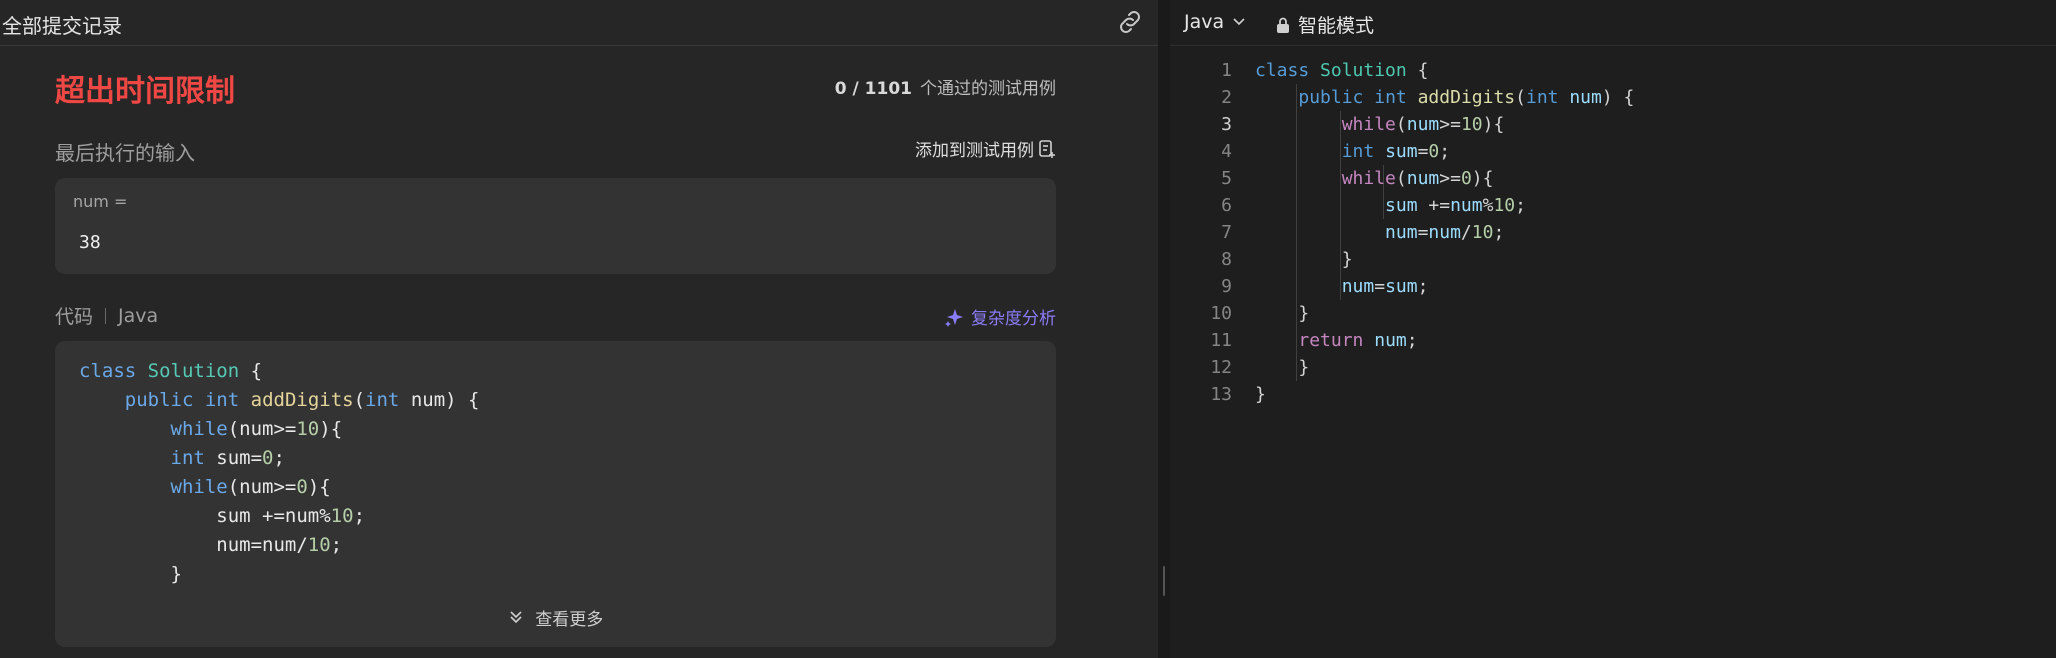  What do you see at coordinates (1417, 178) in the screenshot?
I see `code-line: while(num>=0){` at bounding box center [1417, 178].